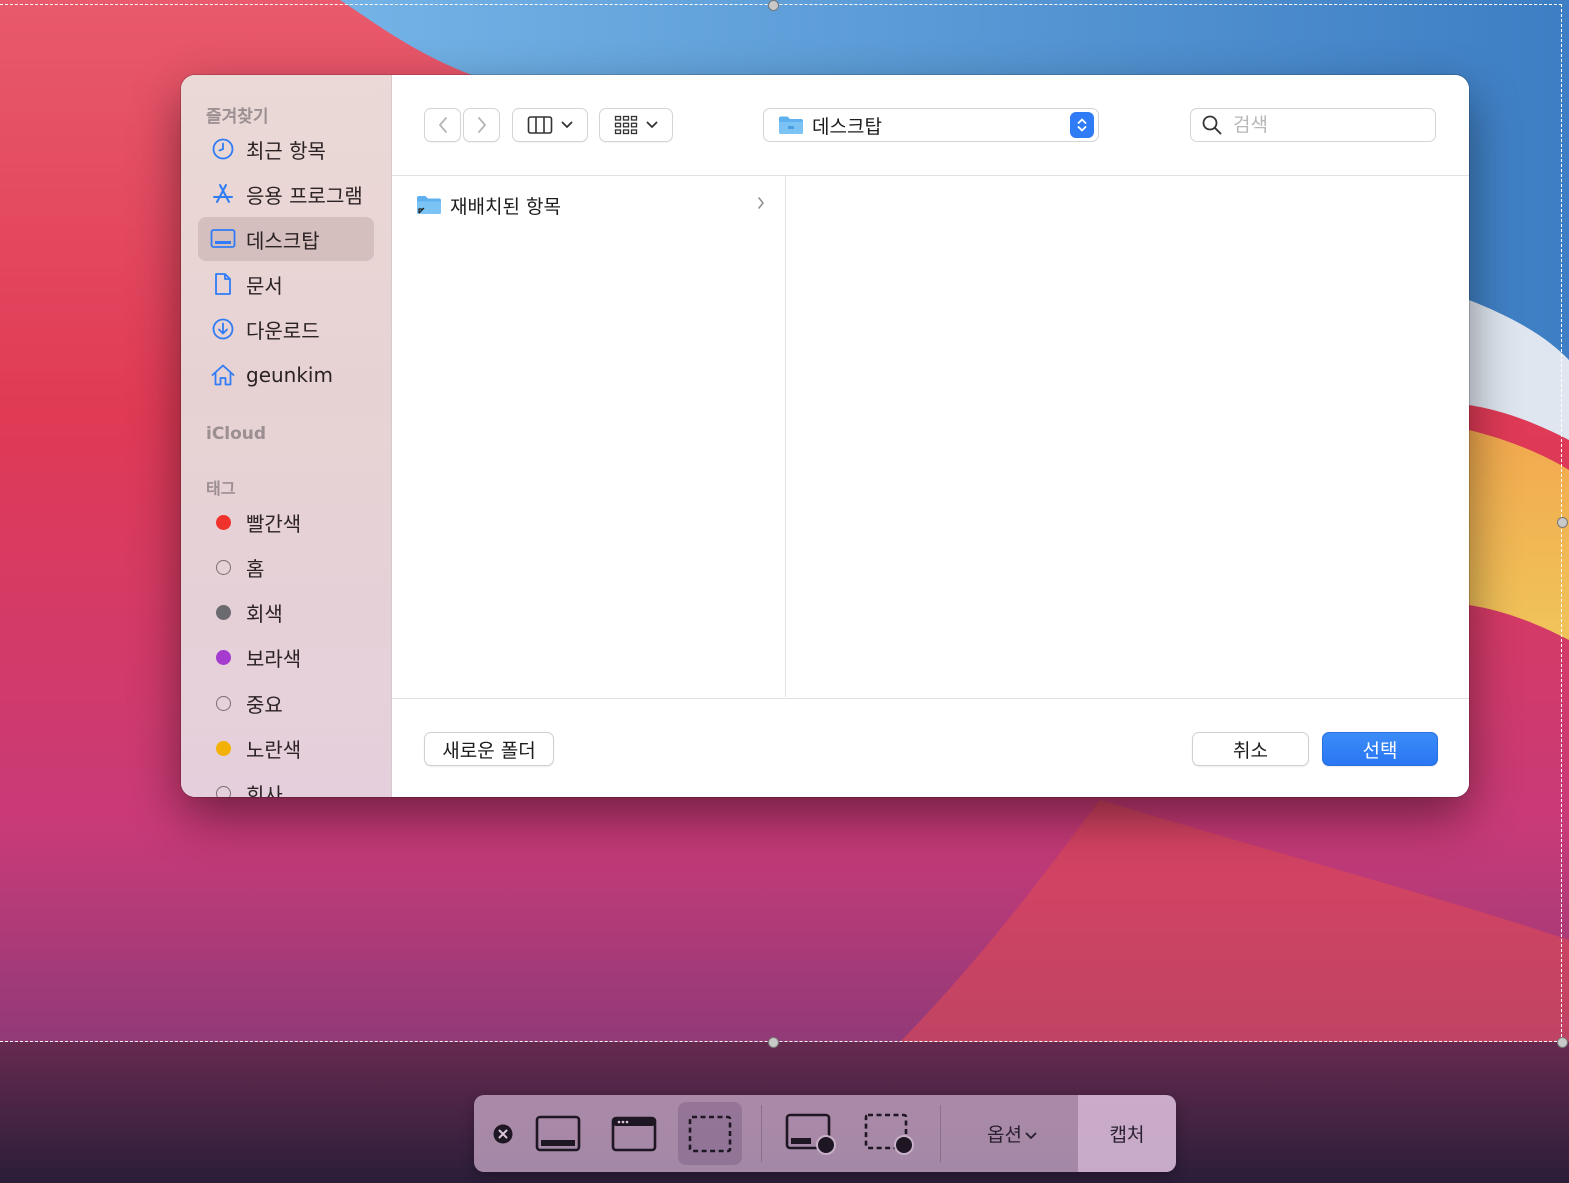  What do you see at coordinates (223, 612) in the screenshot?
I see `gray-tag-dot-icon` at bounding box center [223, 612].